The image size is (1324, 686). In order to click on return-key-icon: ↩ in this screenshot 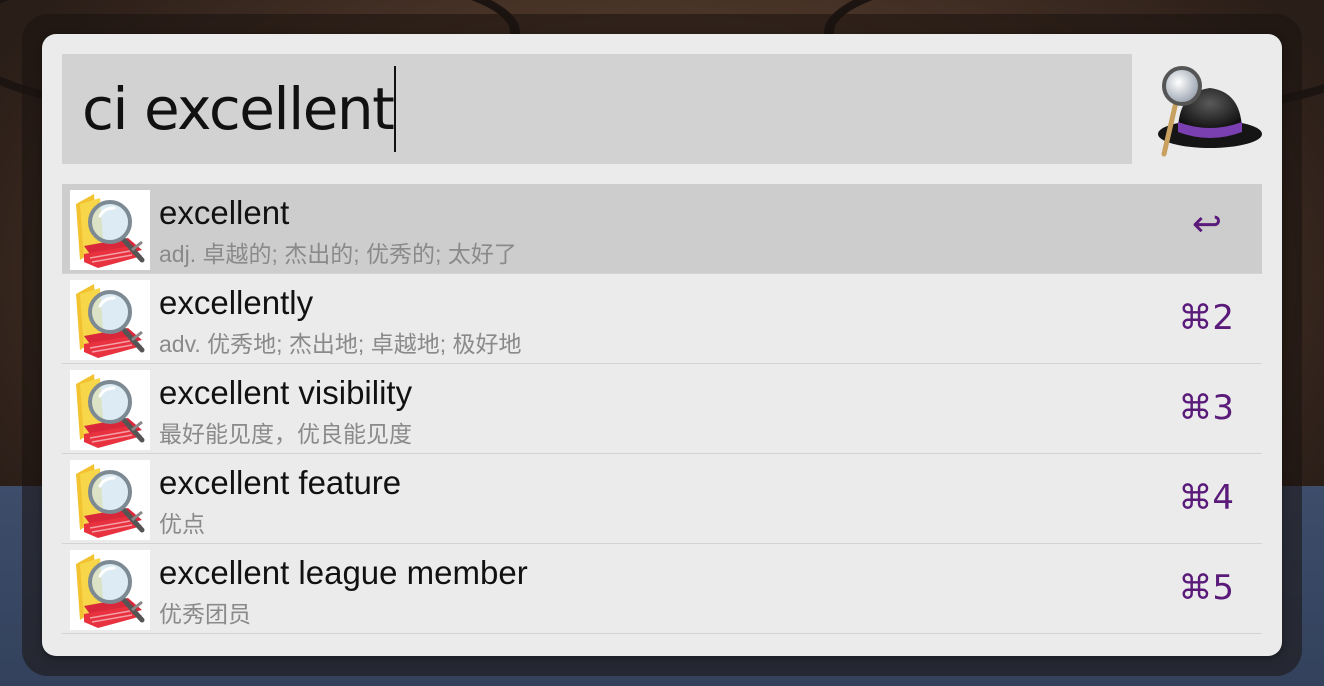, I will do `click(1206, 224)`.